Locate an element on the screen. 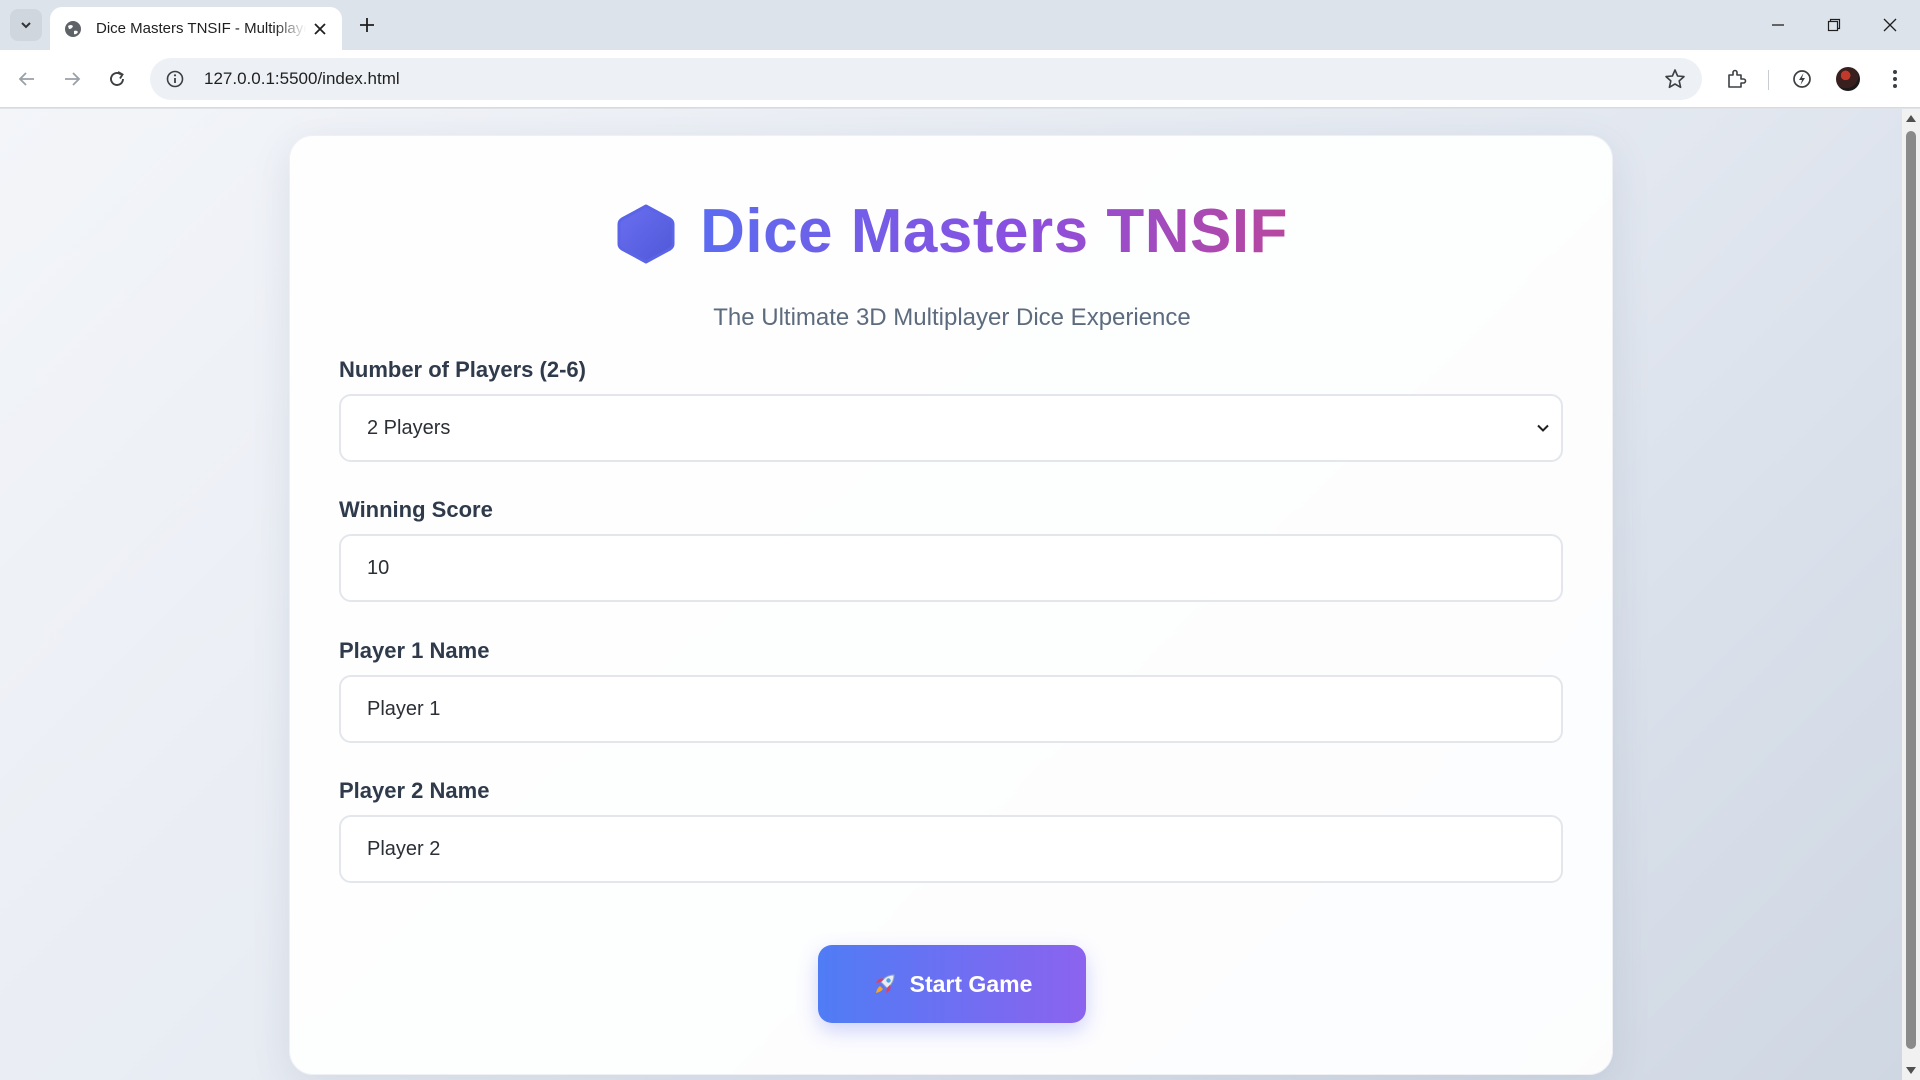 Image resolution: width=1920 pixels, height=1080 pixels. browser-toolbar: 127.0.0.1:5500/index.html is located at coordinates (960, 79).